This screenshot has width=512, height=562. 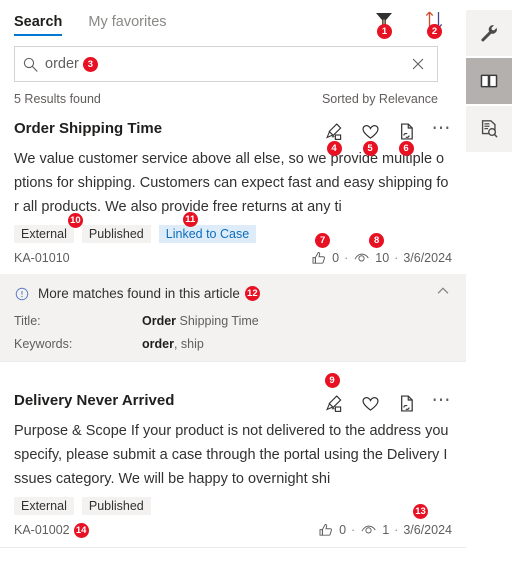 I want to click on copy-link-button: 6, so click(x=406, y=138).